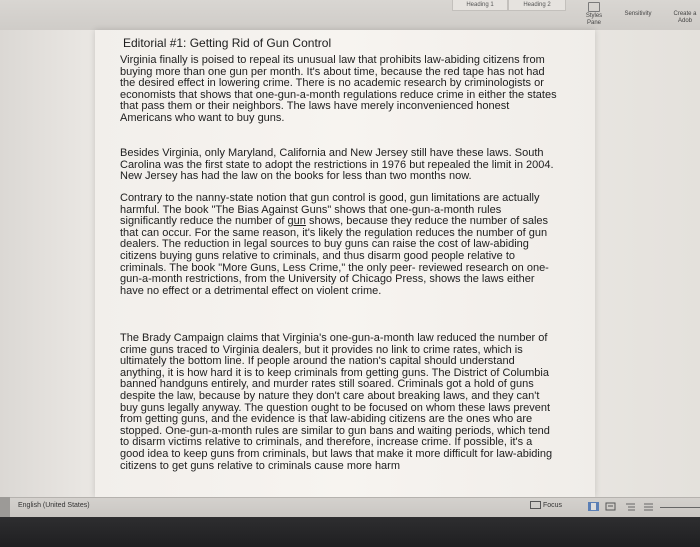 The width and height of the screenshot is (700, 547). Describe the element at coordinates (535, 505) in the screenshot. I see `focus-icon` at that location.